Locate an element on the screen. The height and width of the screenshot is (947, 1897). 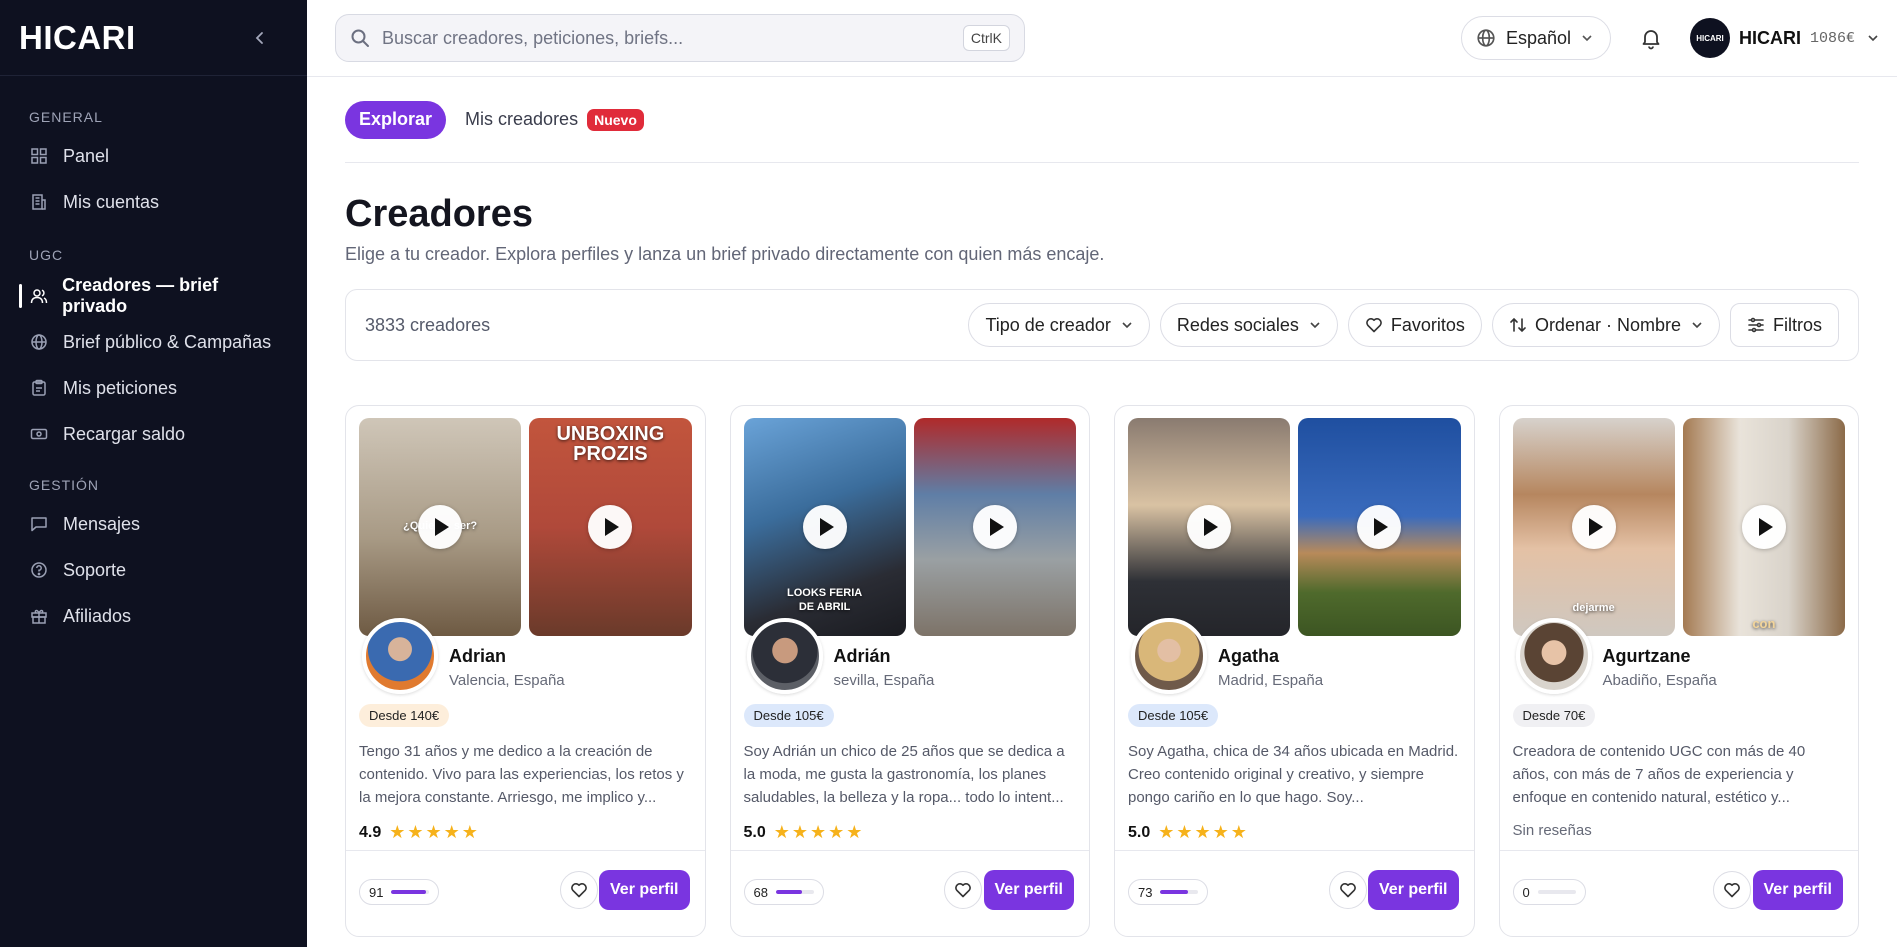
favorites-filter: Favoritos is located at coordinates (1414, 325).